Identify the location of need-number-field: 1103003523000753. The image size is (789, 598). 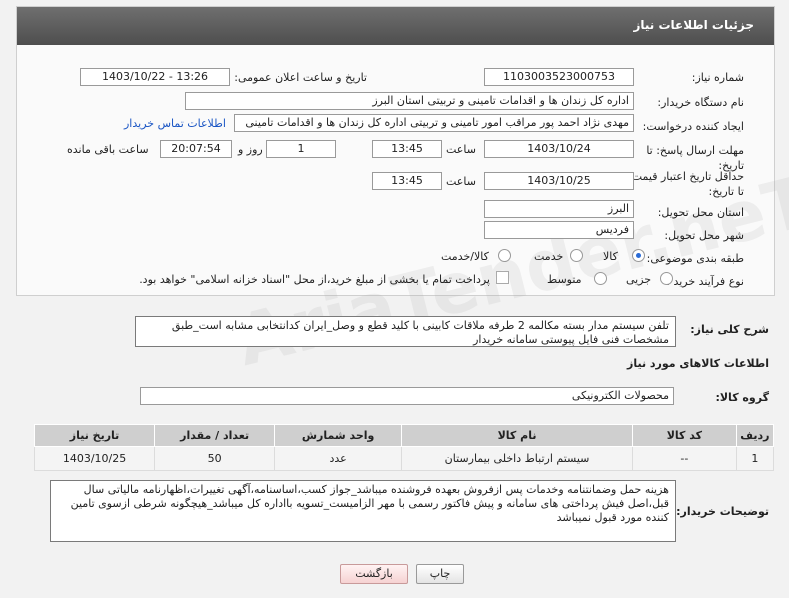
(559, 77).